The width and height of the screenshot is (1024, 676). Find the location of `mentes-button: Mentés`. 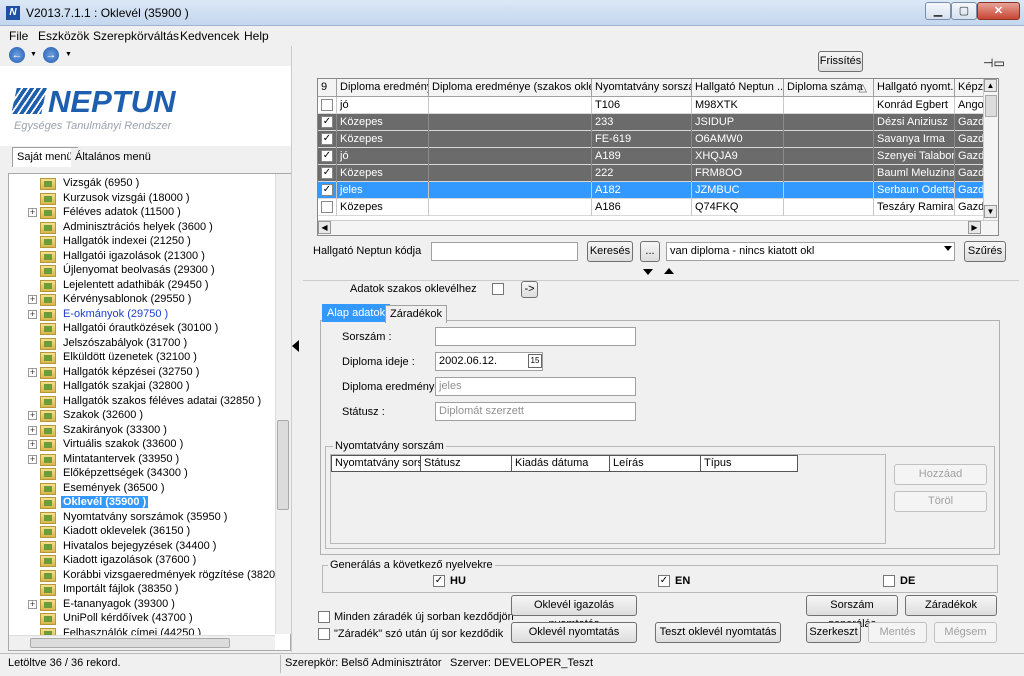

mentes-button: Mentés is located at coordinates (897, 632).